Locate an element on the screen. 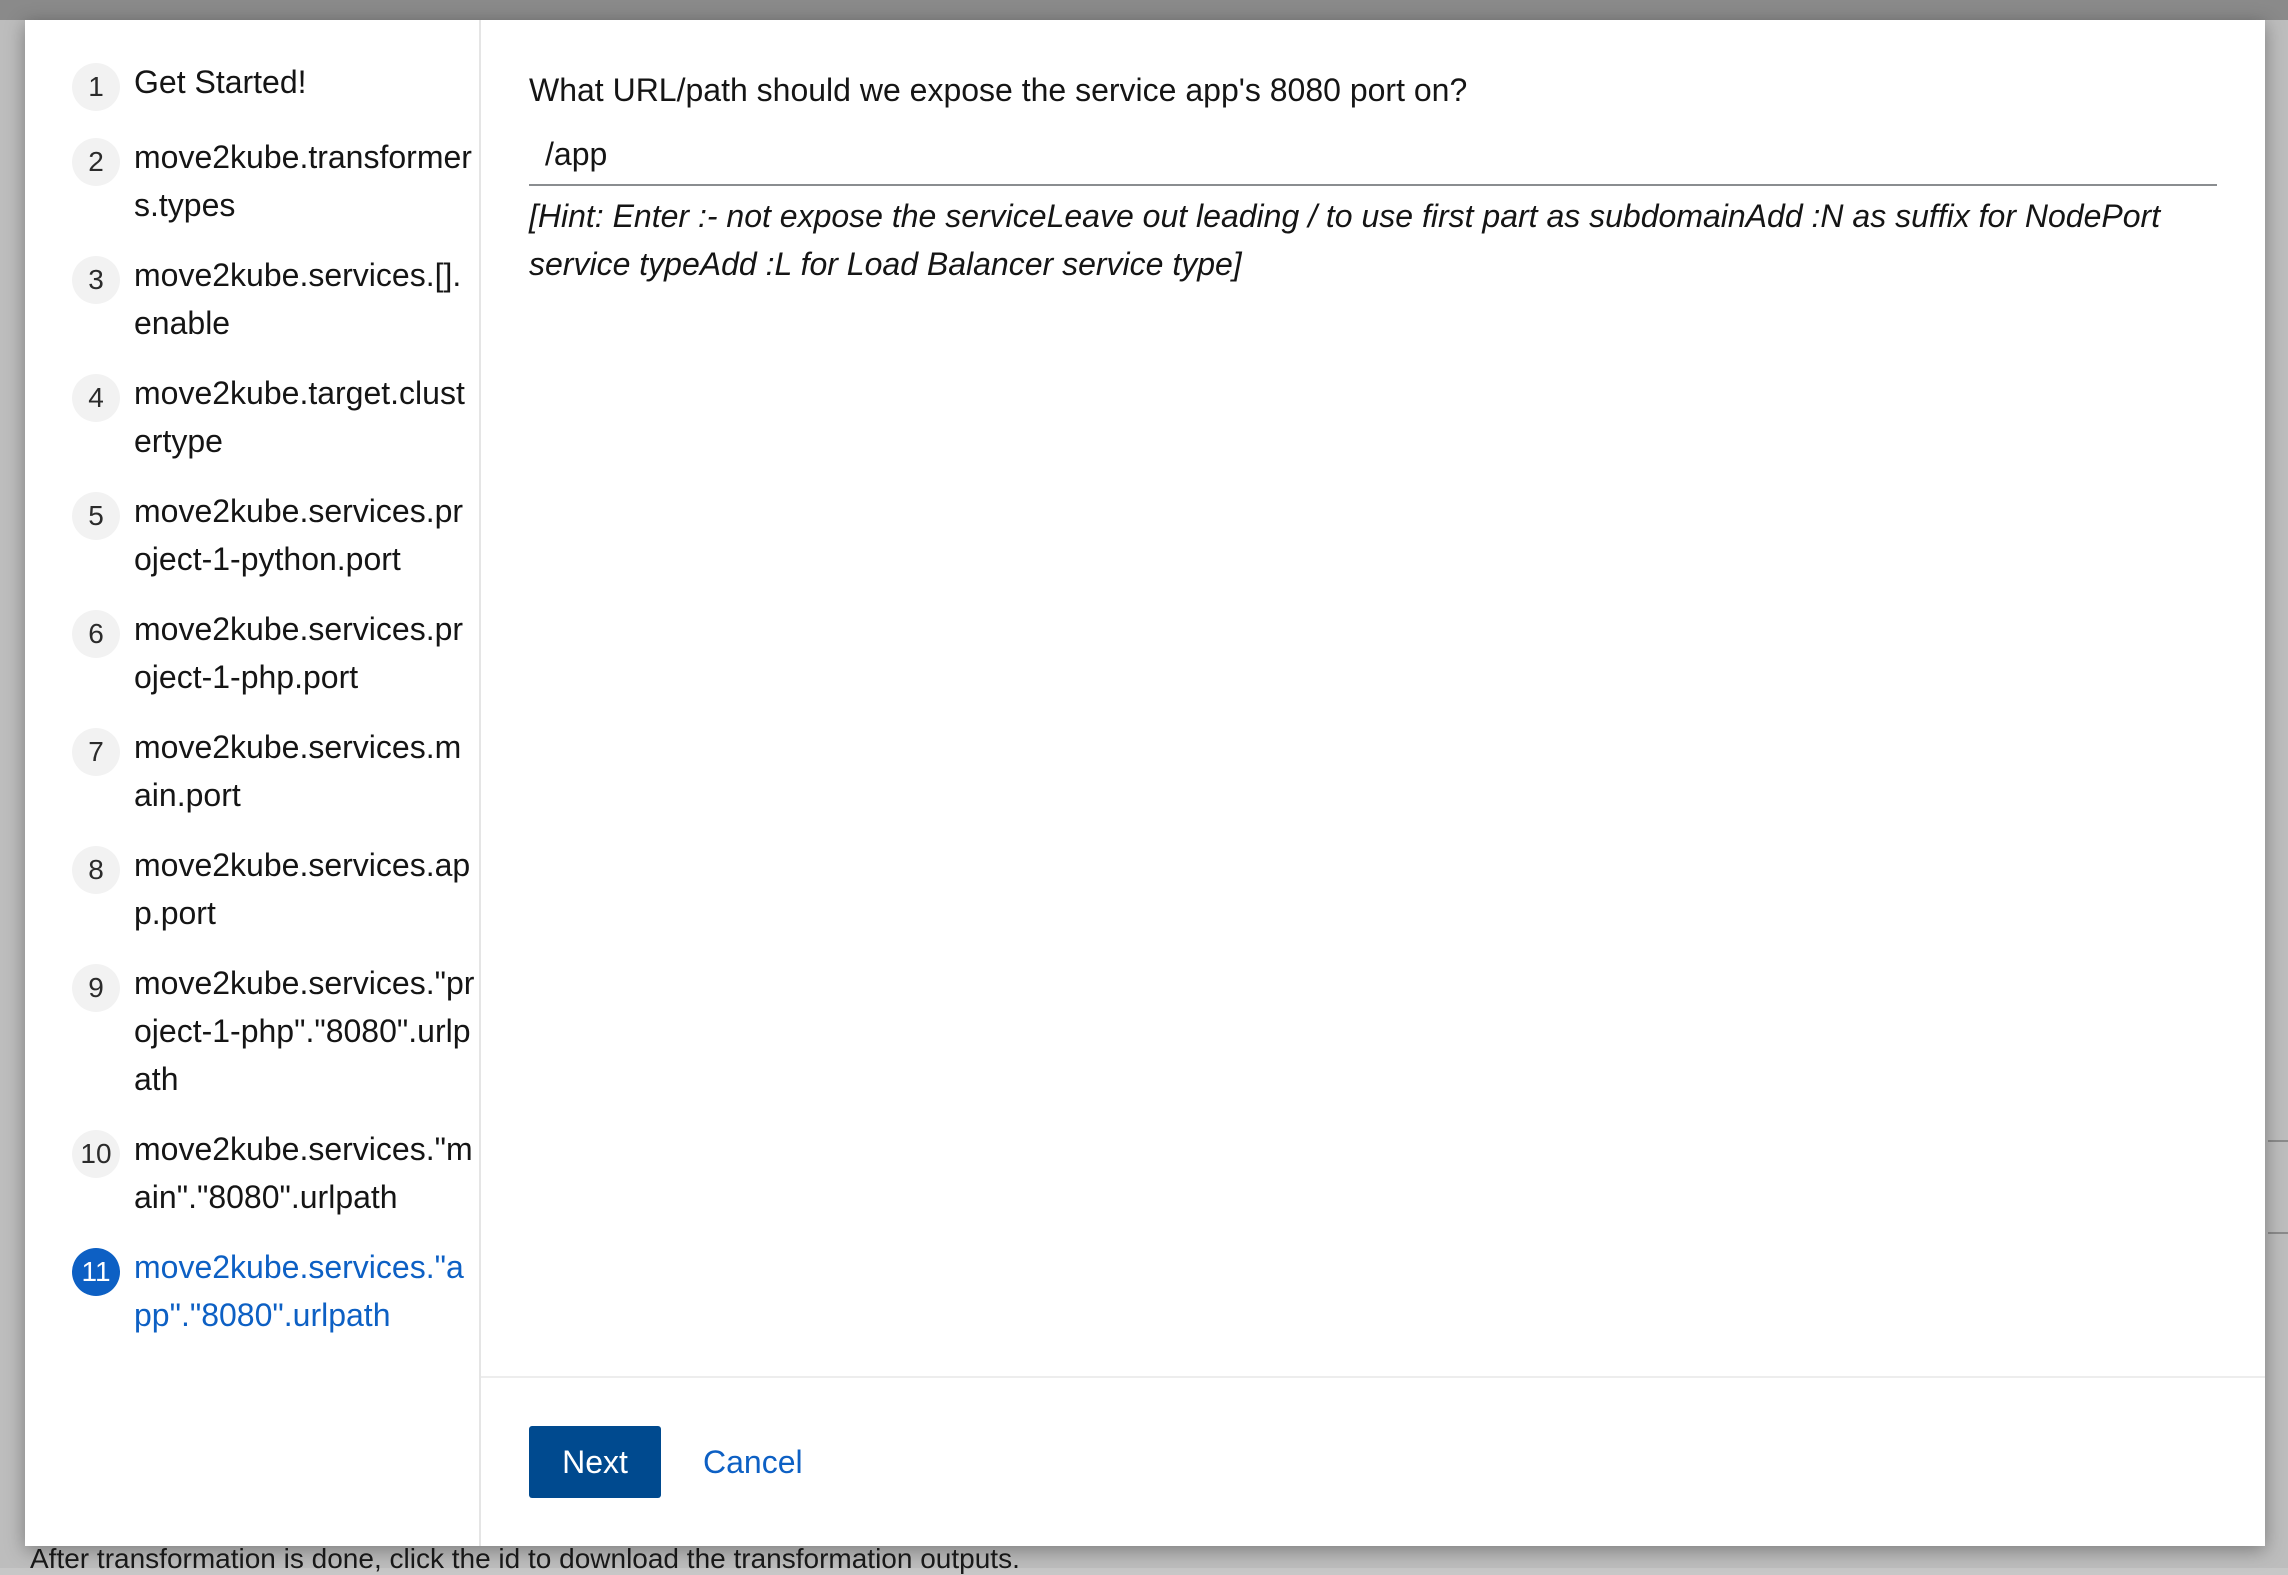 The image size is (2288, 1575). wizard-step-2: 2 move2kube.transformers.types is located at coordinates (252, 183).